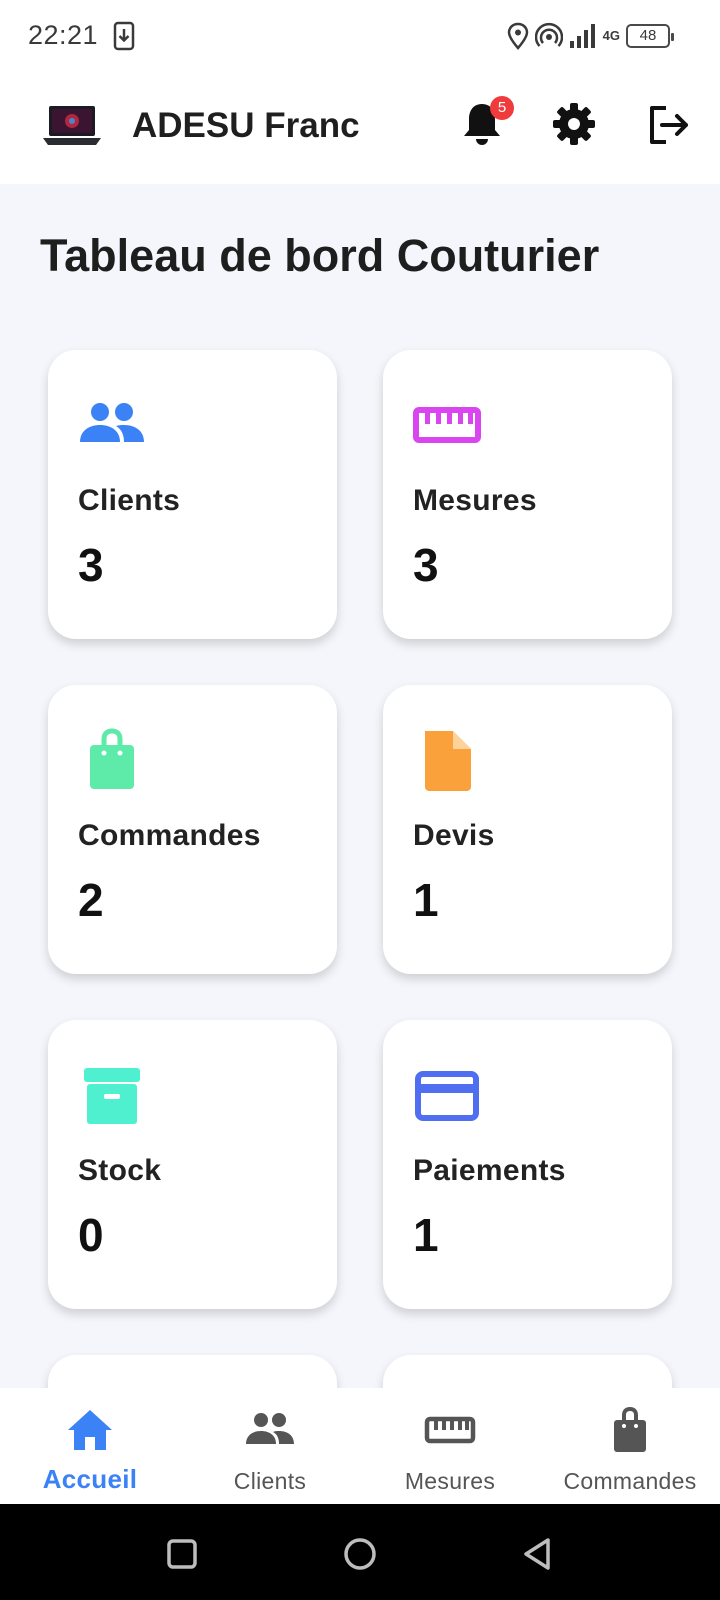  What do you see at coordinates (360, 36) in the screenshot?
I see `status-bar: 22:21 4G 48` at bounding box center [360, 36].